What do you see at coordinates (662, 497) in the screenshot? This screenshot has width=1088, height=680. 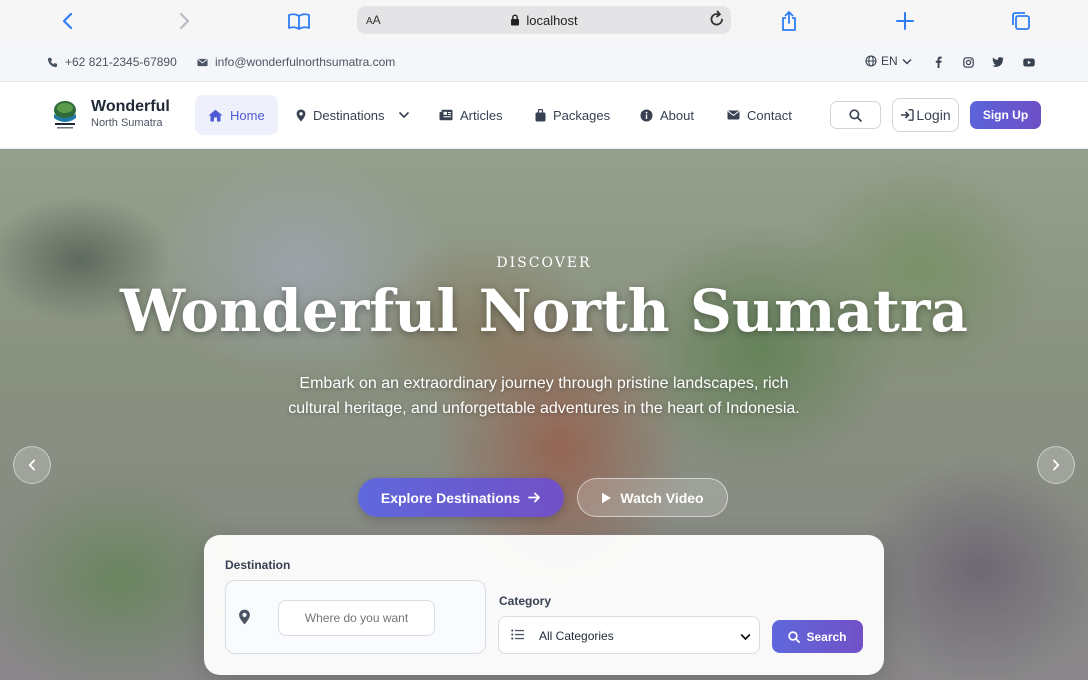 I see `watch-label: Watch Video` at bounding box center [662, 497].